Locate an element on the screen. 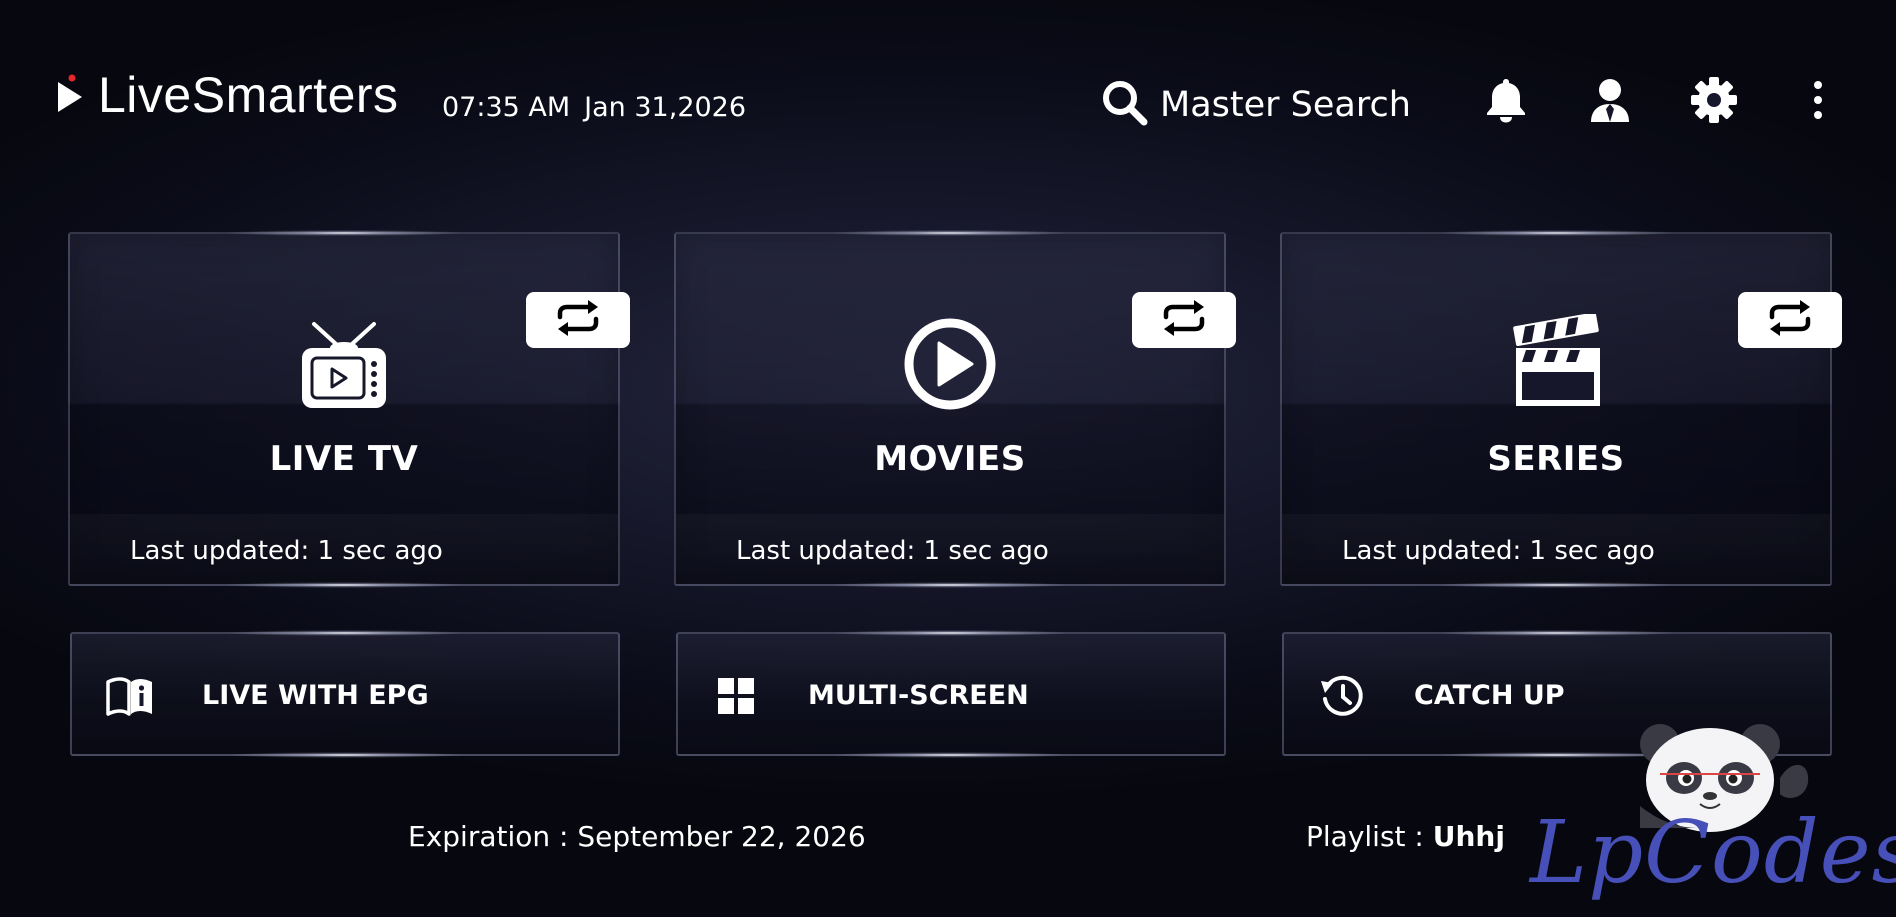 The image size is (1896, 917). kebab-menu-icon is located at coordinates (1818, 102).